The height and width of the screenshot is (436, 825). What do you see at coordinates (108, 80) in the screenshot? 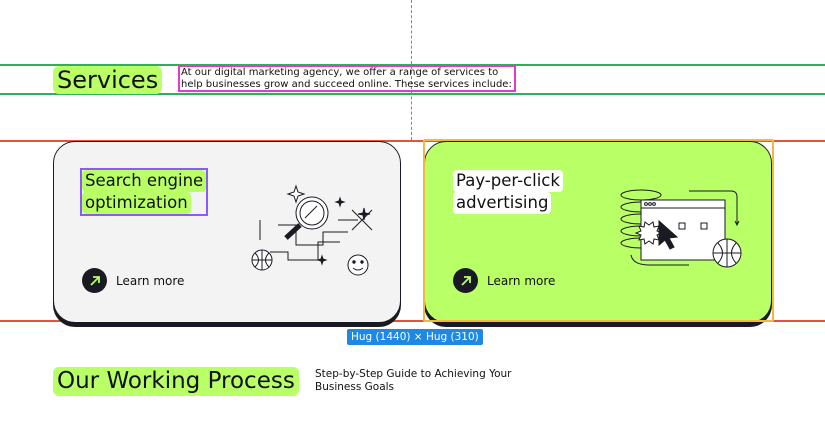
I see `services-heading: Services` at bounding box center [108, 80].